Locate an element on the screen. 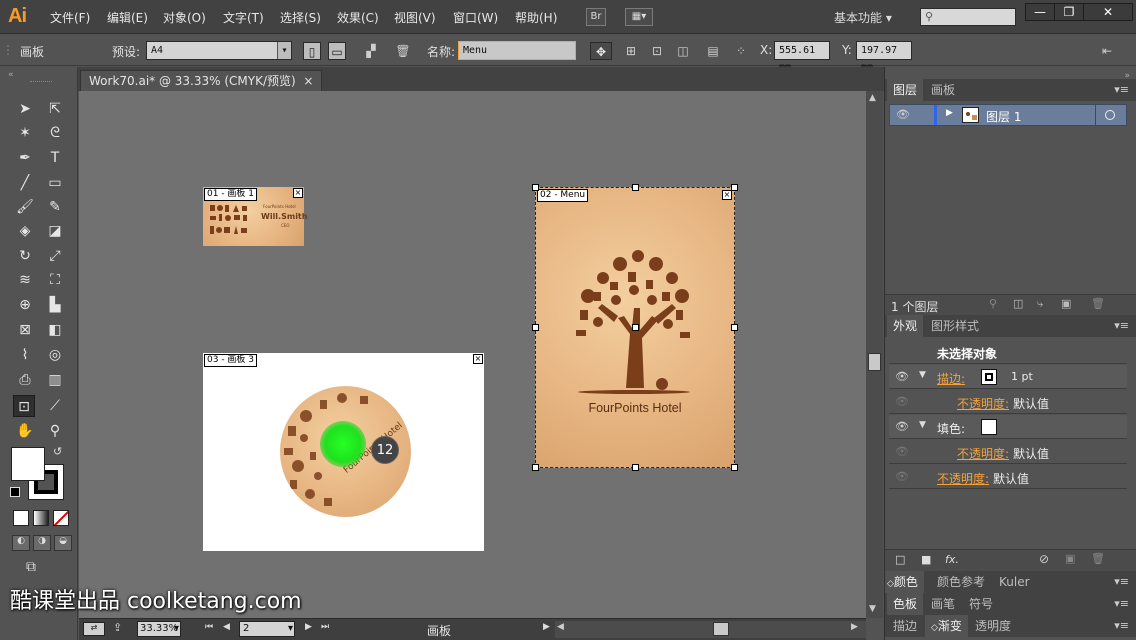  scroll-down-icon: ▼ is located at coordinates (872, 609).